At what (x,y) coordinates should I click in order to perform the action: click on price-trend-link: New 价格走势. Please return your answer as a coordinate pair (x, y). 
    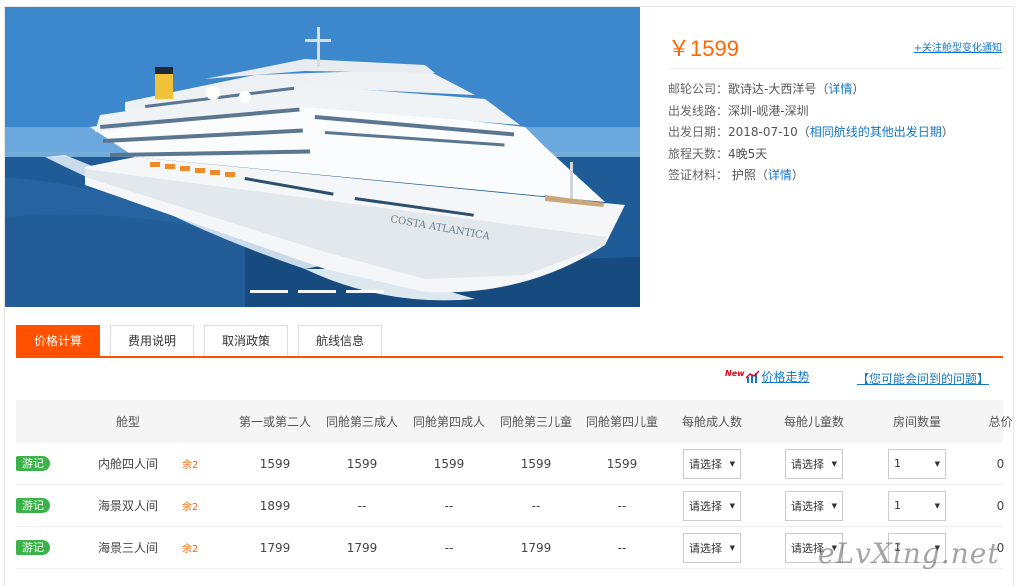
    Looking at the image, I should click on (767, 376).